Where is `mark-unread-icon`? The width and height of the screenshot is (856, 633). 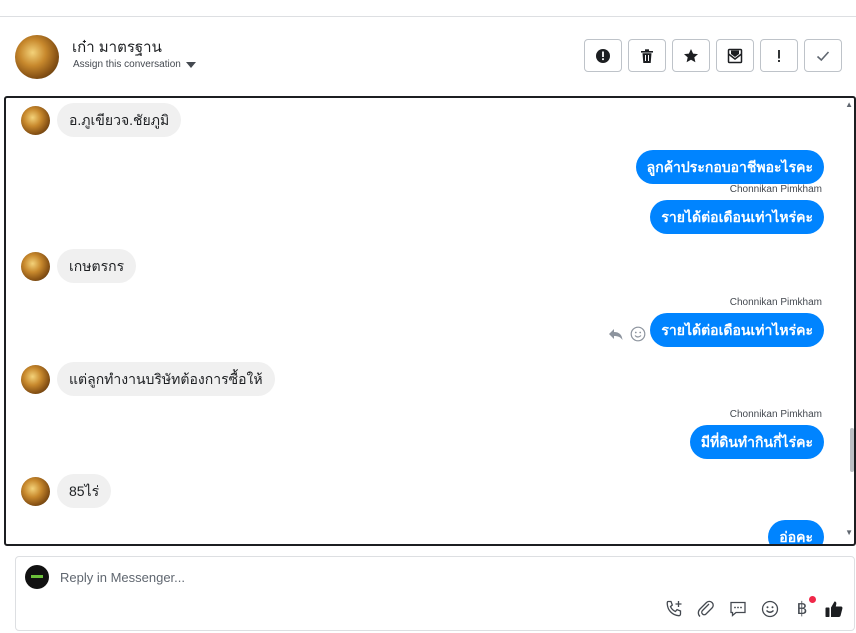
mark-unread-icon is located at coordinates (735, 55).